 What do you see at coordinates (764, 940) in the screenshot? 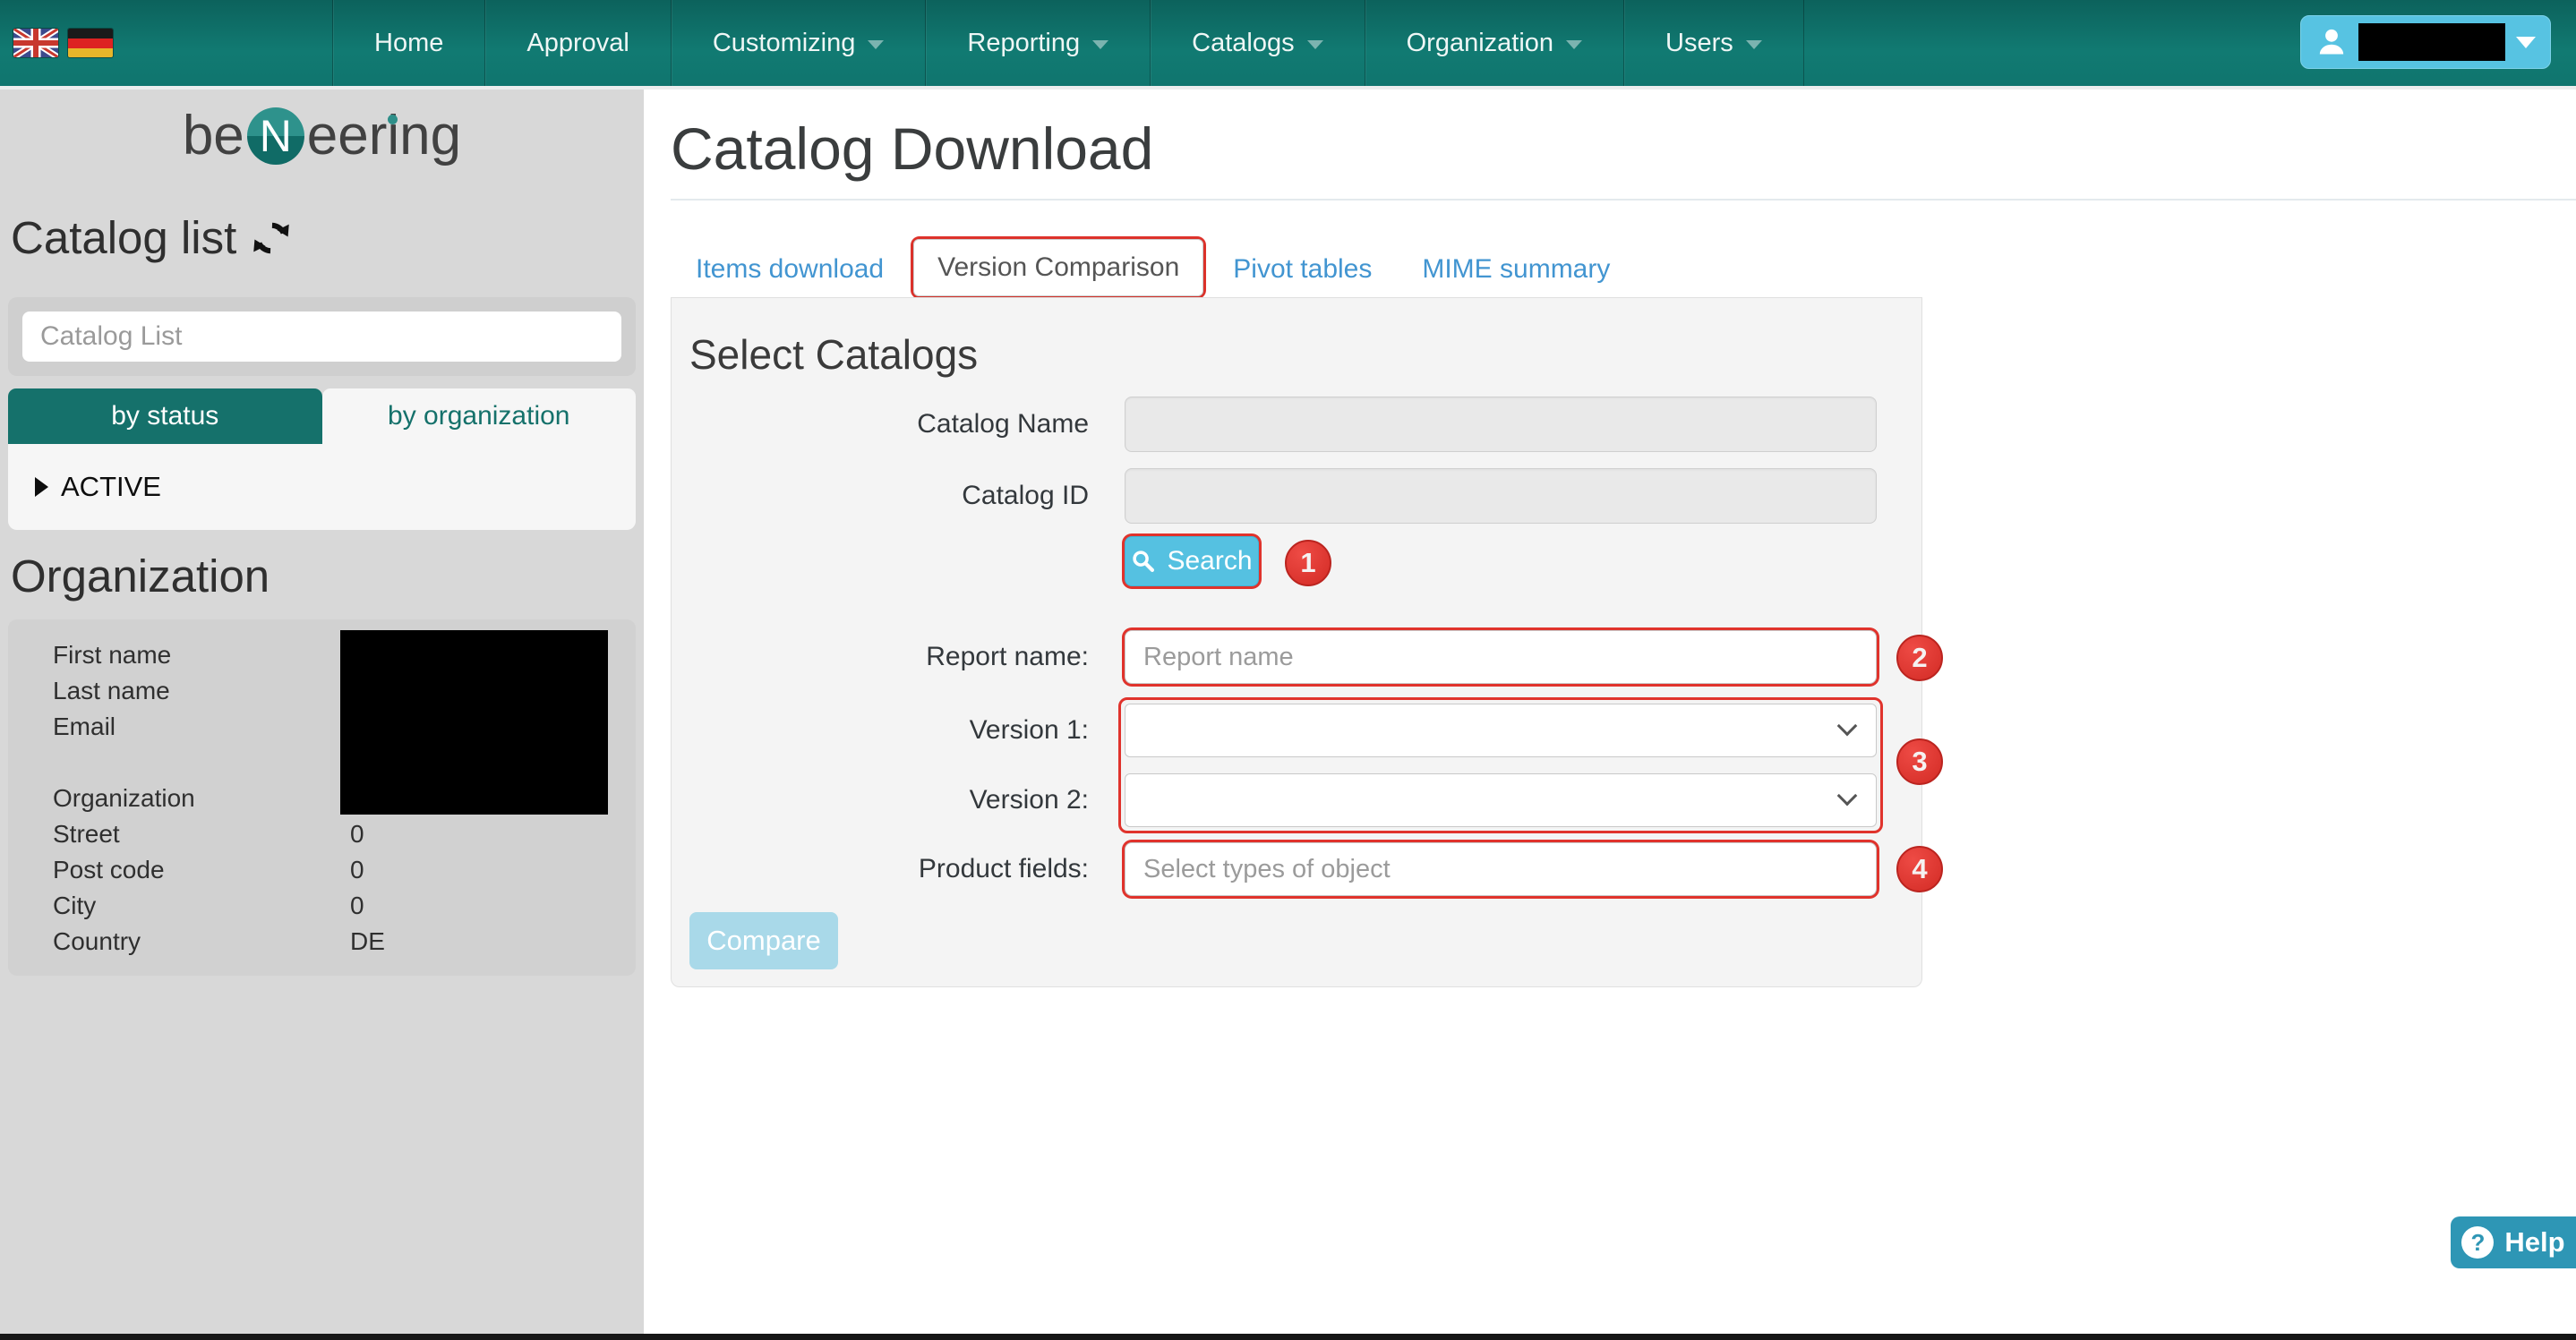
I see `compare-button: Compare` at bounding box center [764, 940].